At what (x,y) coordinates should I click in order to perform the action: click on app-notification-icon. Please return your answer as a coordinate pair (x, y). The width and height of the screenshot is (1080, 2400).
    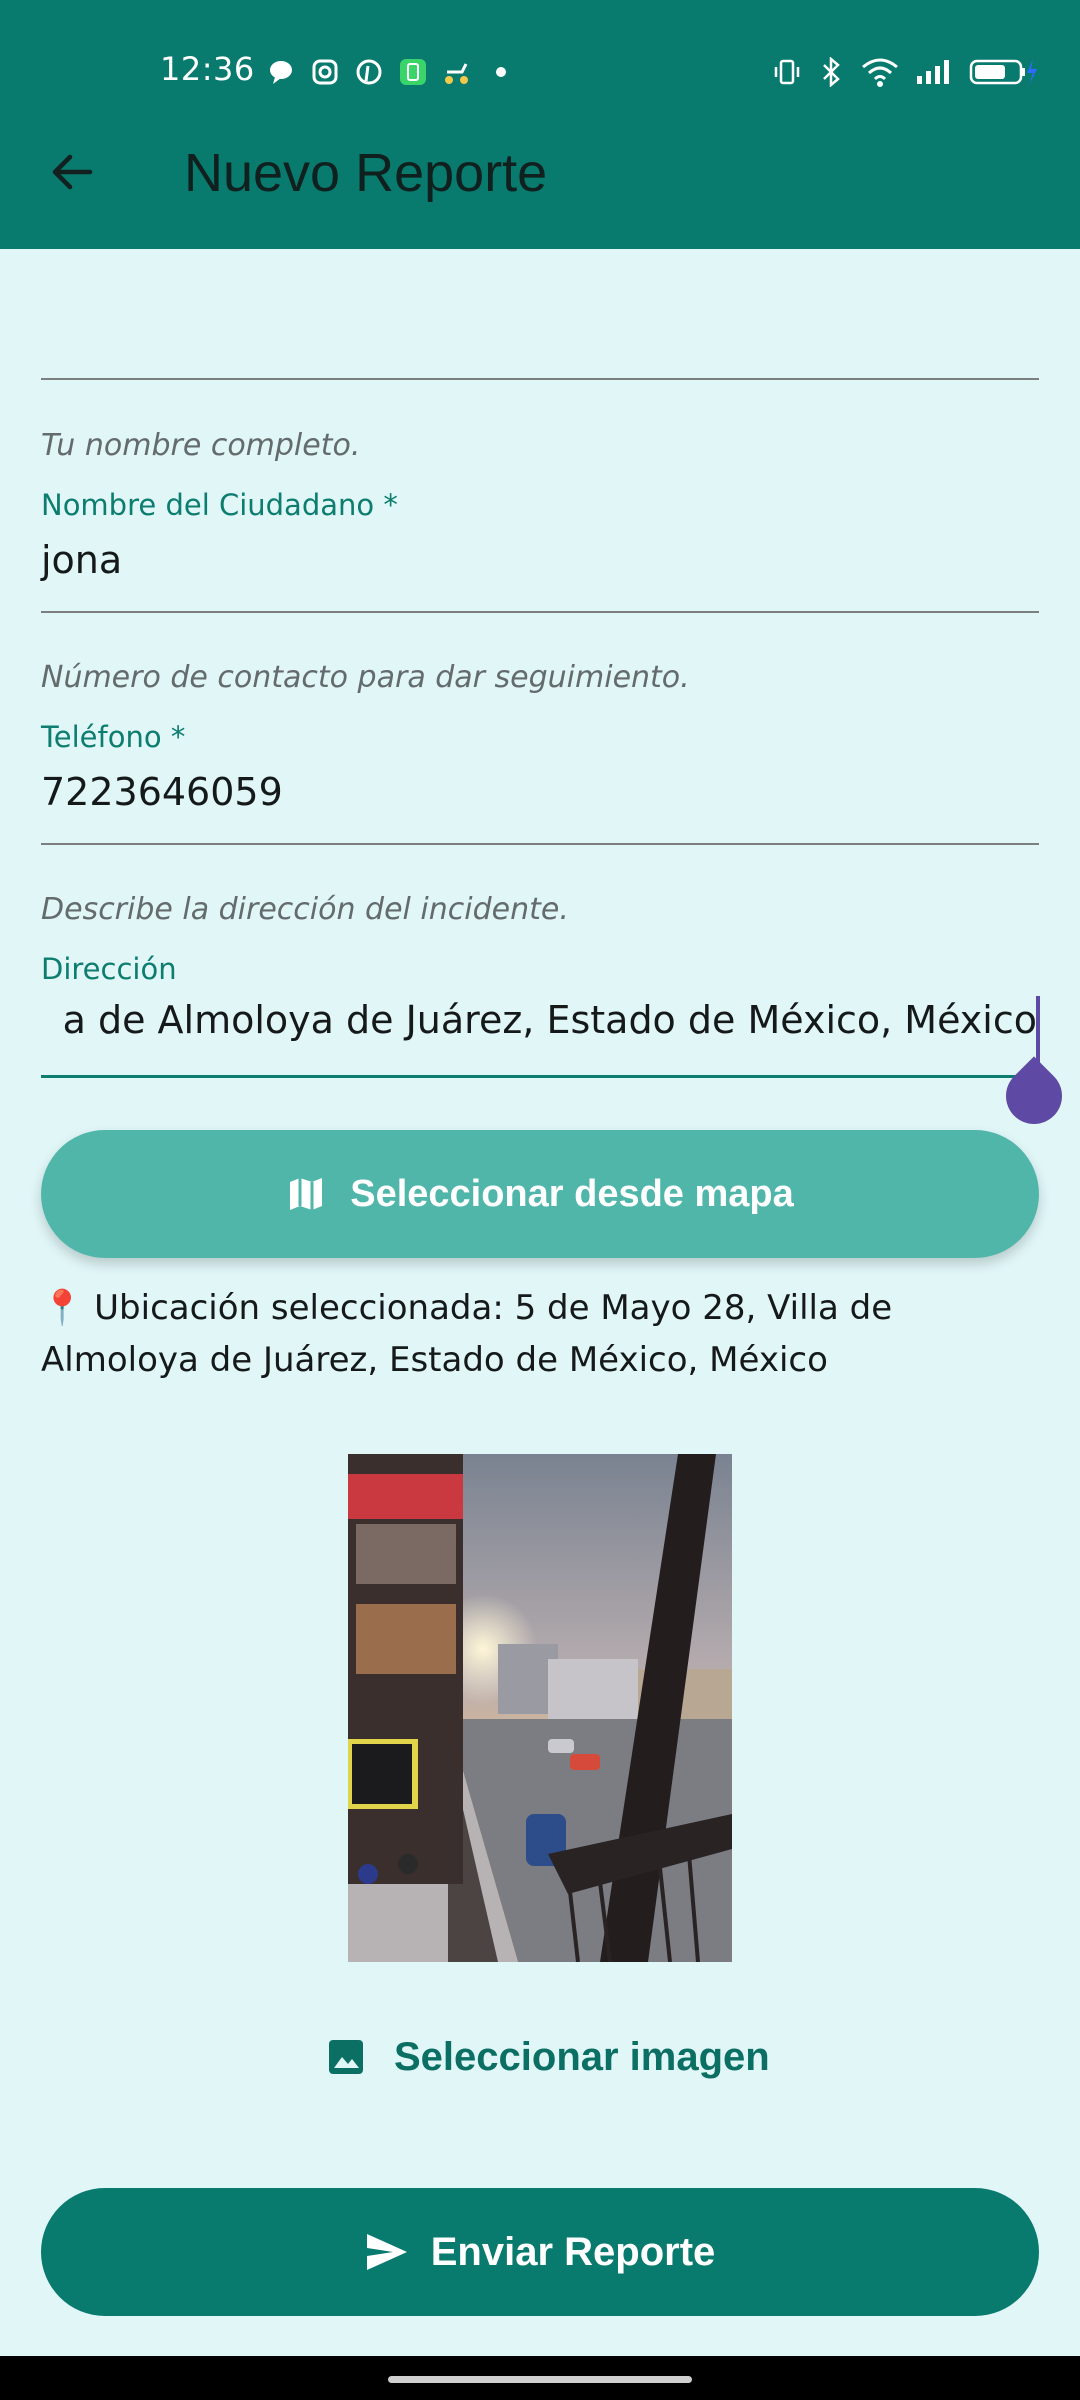
    Looking at the image, I should click on (413, 72).